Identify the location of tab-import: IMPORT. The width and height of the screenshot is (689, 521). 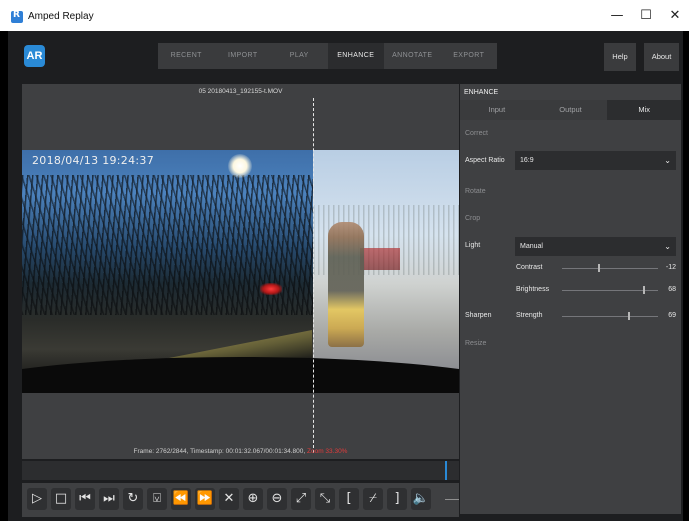
(243, 56).